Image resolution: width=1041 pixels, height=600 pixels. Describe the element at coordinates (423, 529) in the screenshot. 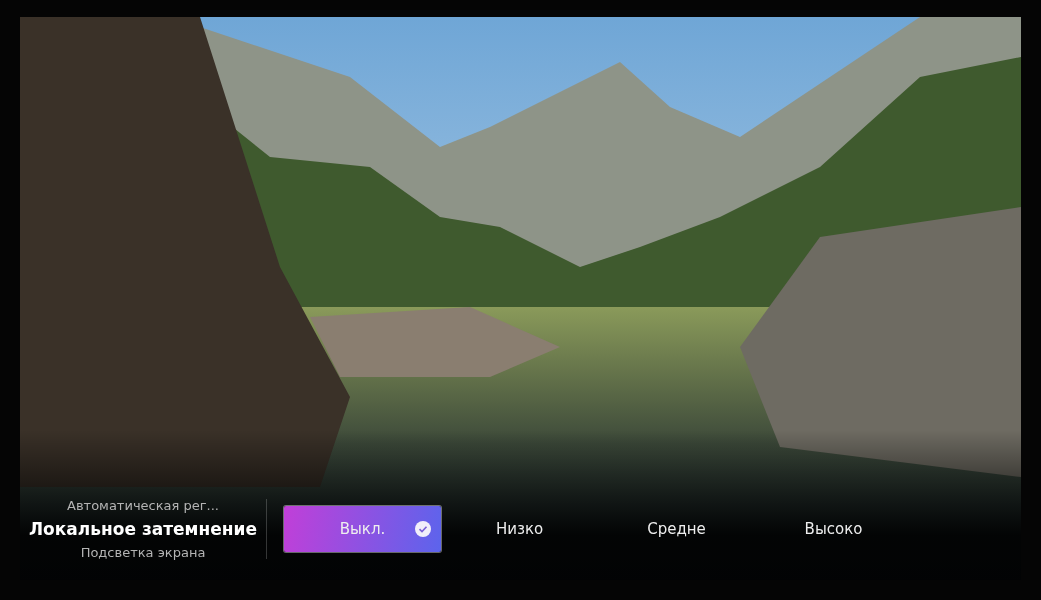

I see `checkmark-icon` at that location.